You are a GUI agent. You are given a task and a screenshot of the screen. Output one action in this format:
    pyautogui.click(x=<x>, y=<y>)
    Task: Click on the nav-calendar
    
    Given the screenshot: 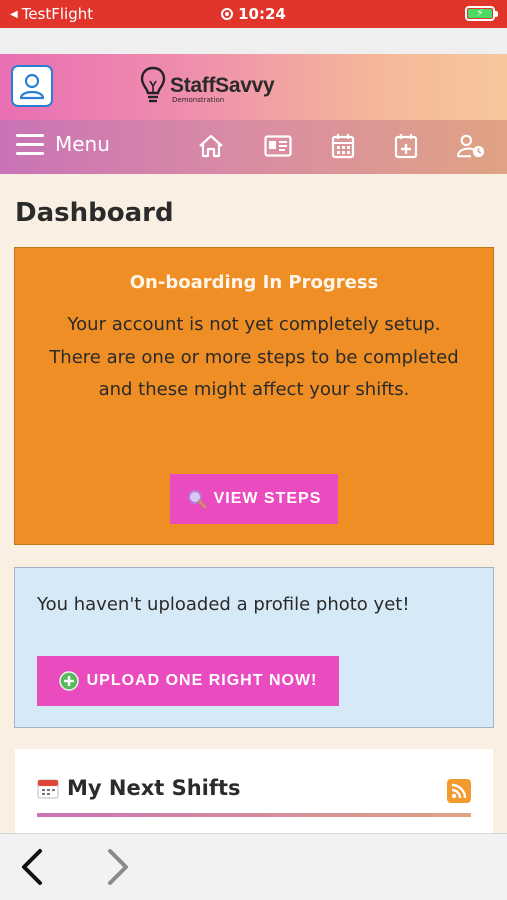 What is the action you would take?
    pyautogui.click(x=343, y=146)
    